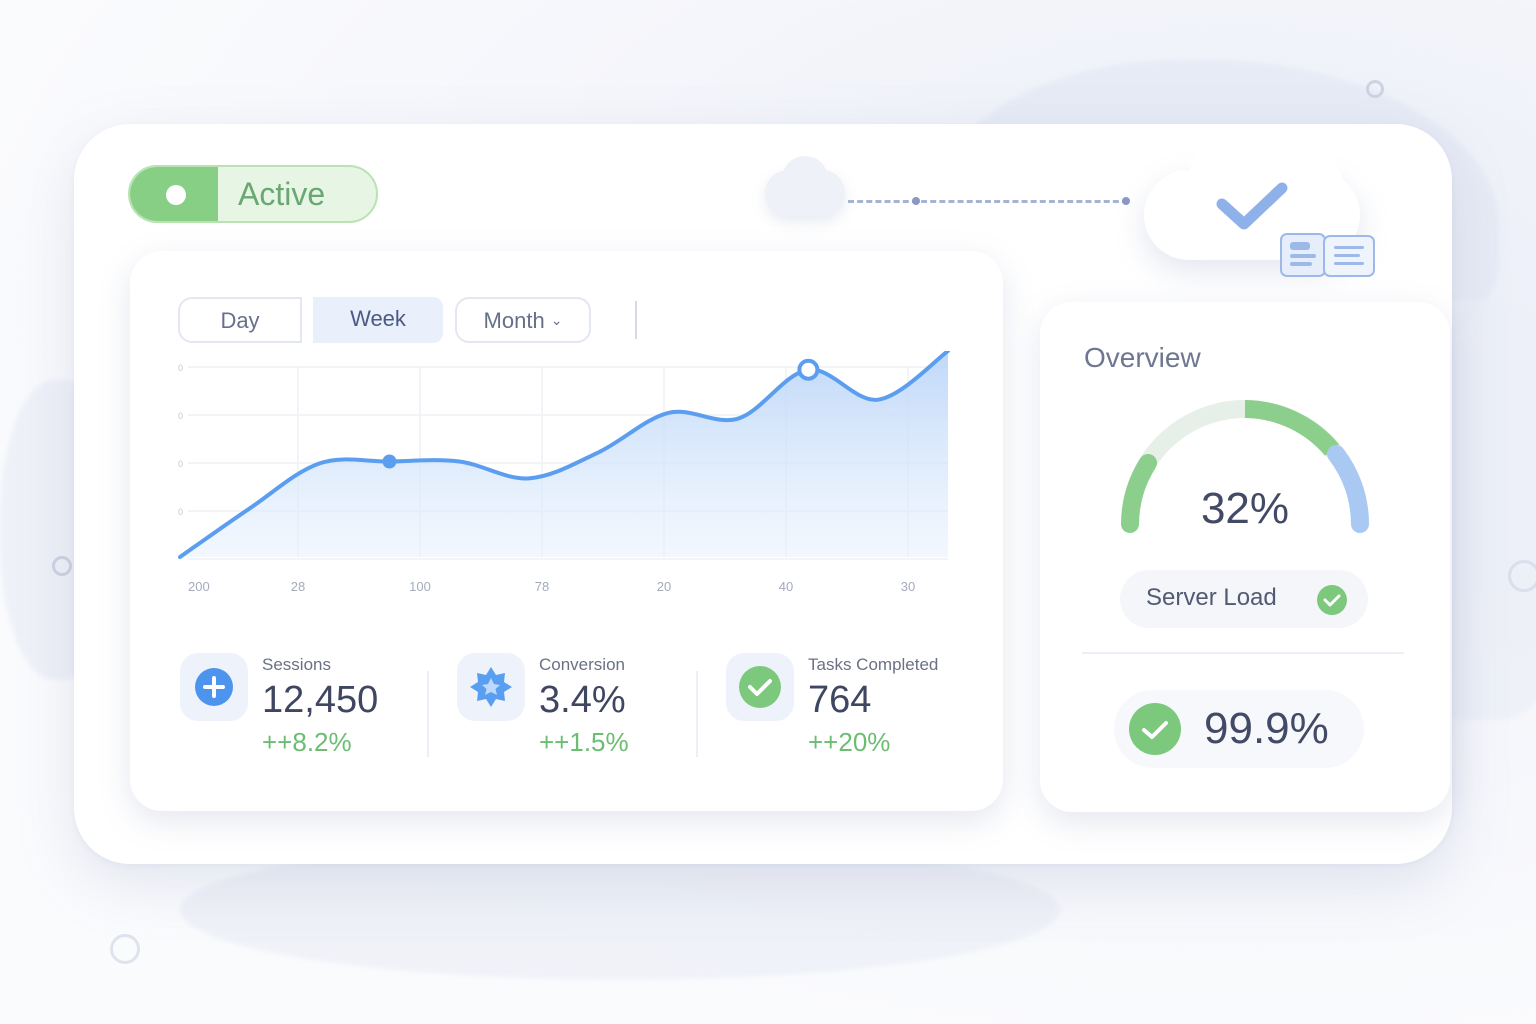  What do you see at coordinates (636, 320) in the screenshot?
I see `text-cursor` at bounding box center [636, 320].